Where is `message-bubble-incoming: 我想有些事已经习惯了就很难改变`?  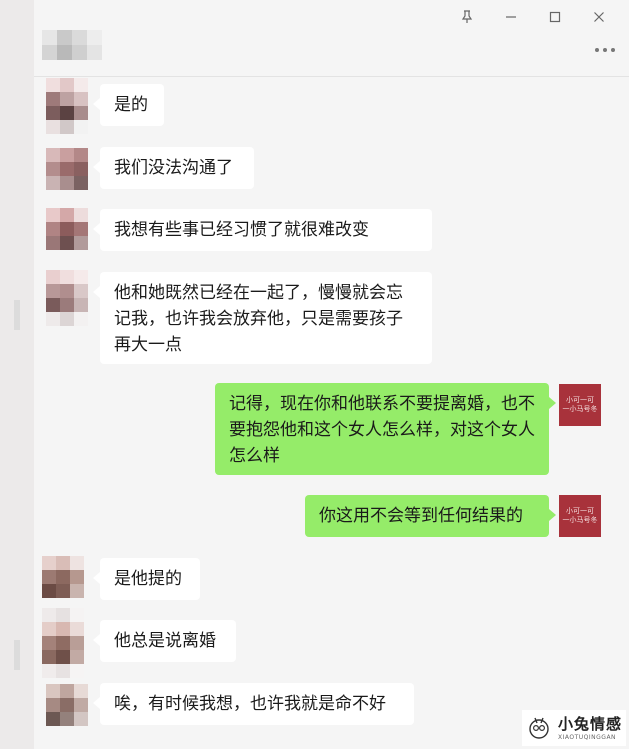 message-bubble-incoming: 我想有些事已经习惯了就很难改变 is located at coordinates (262, 230).